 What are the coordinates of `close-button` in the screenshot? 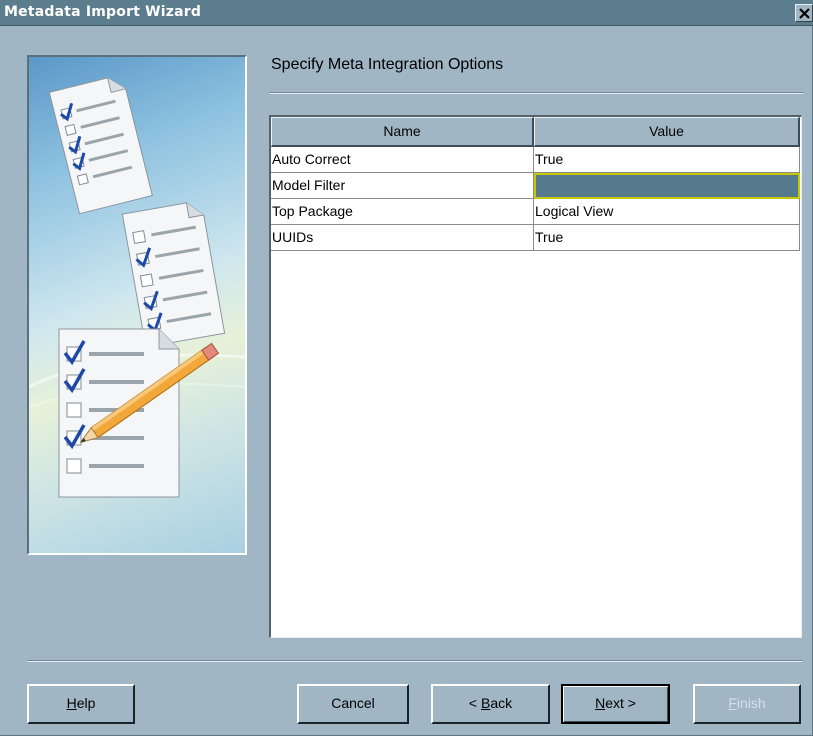 It's located at (804, 13).